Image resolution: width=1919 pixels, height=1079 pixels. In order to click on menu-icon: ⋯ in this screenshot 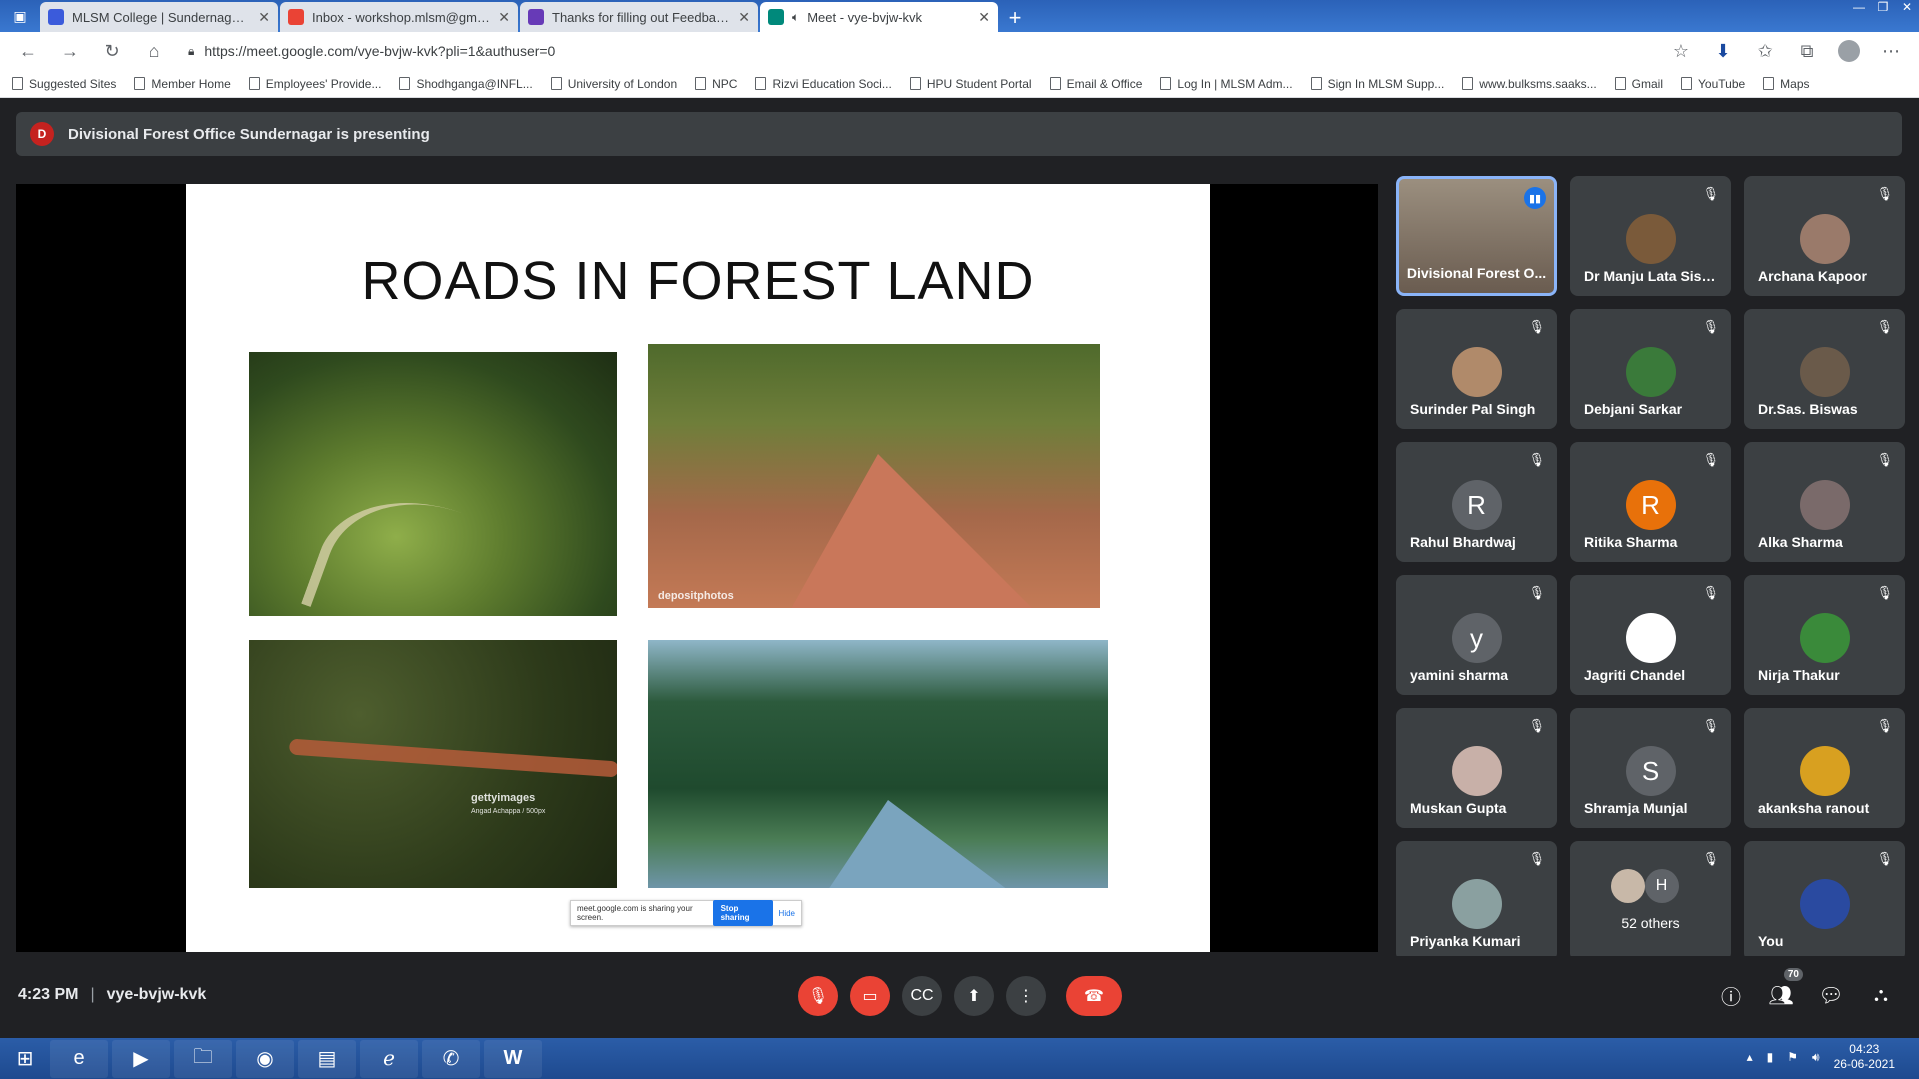, I will do `click(1891, 51)`.